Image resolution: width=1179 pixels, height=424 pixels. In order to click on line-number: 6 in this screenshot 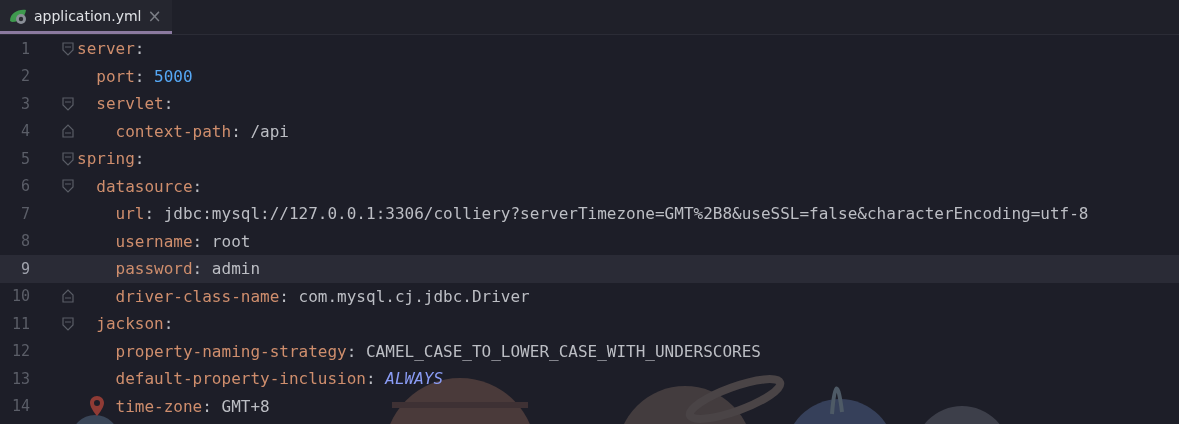, I will do `click(24, 186)`.